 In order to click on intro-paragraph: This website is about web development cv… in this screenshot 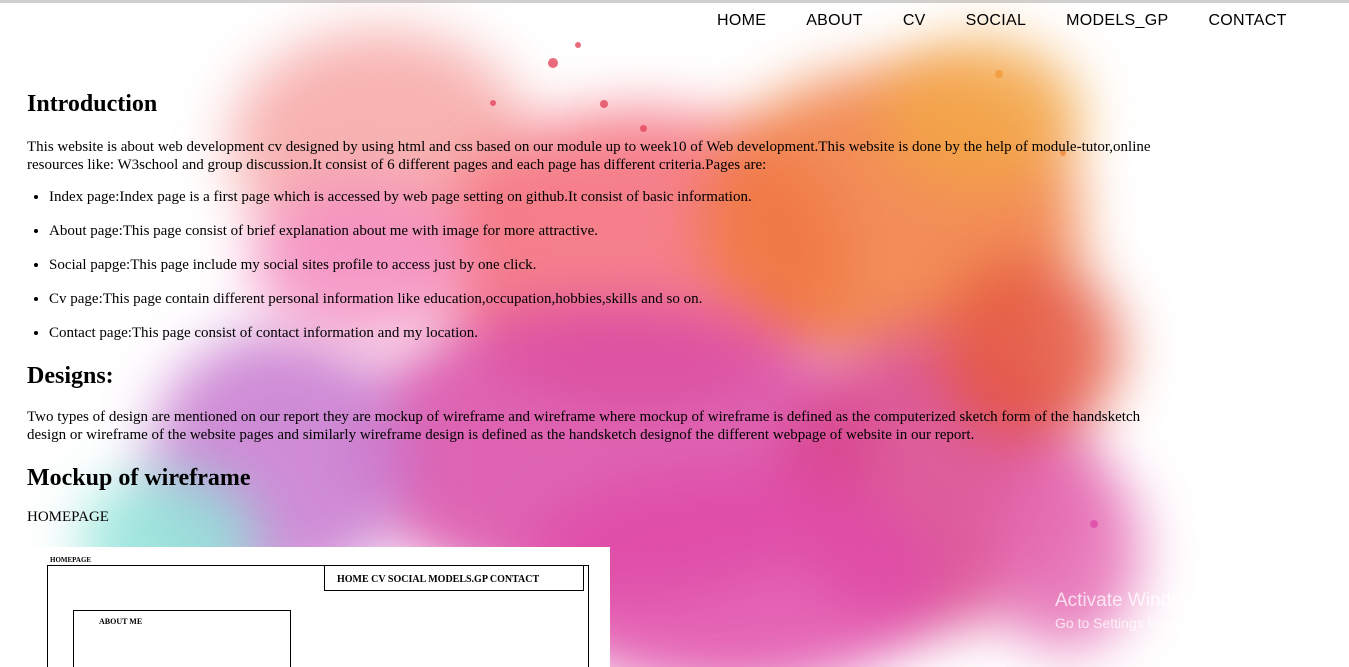, I will do `click(589, 156)`.